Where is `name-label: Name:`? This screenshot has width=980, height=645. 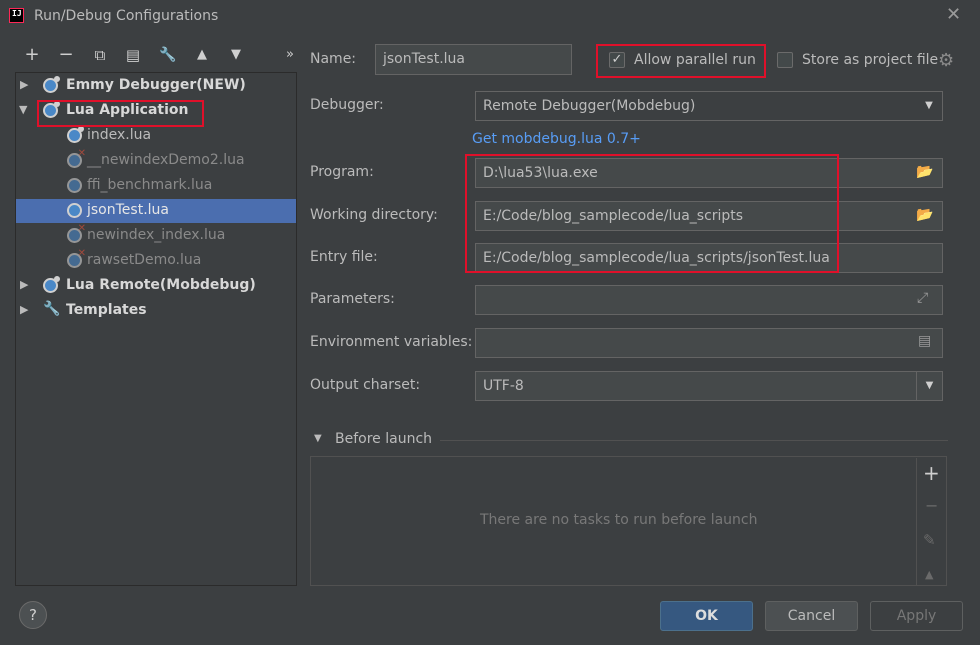 name-label: Name: is located at coordinates (333, 59).